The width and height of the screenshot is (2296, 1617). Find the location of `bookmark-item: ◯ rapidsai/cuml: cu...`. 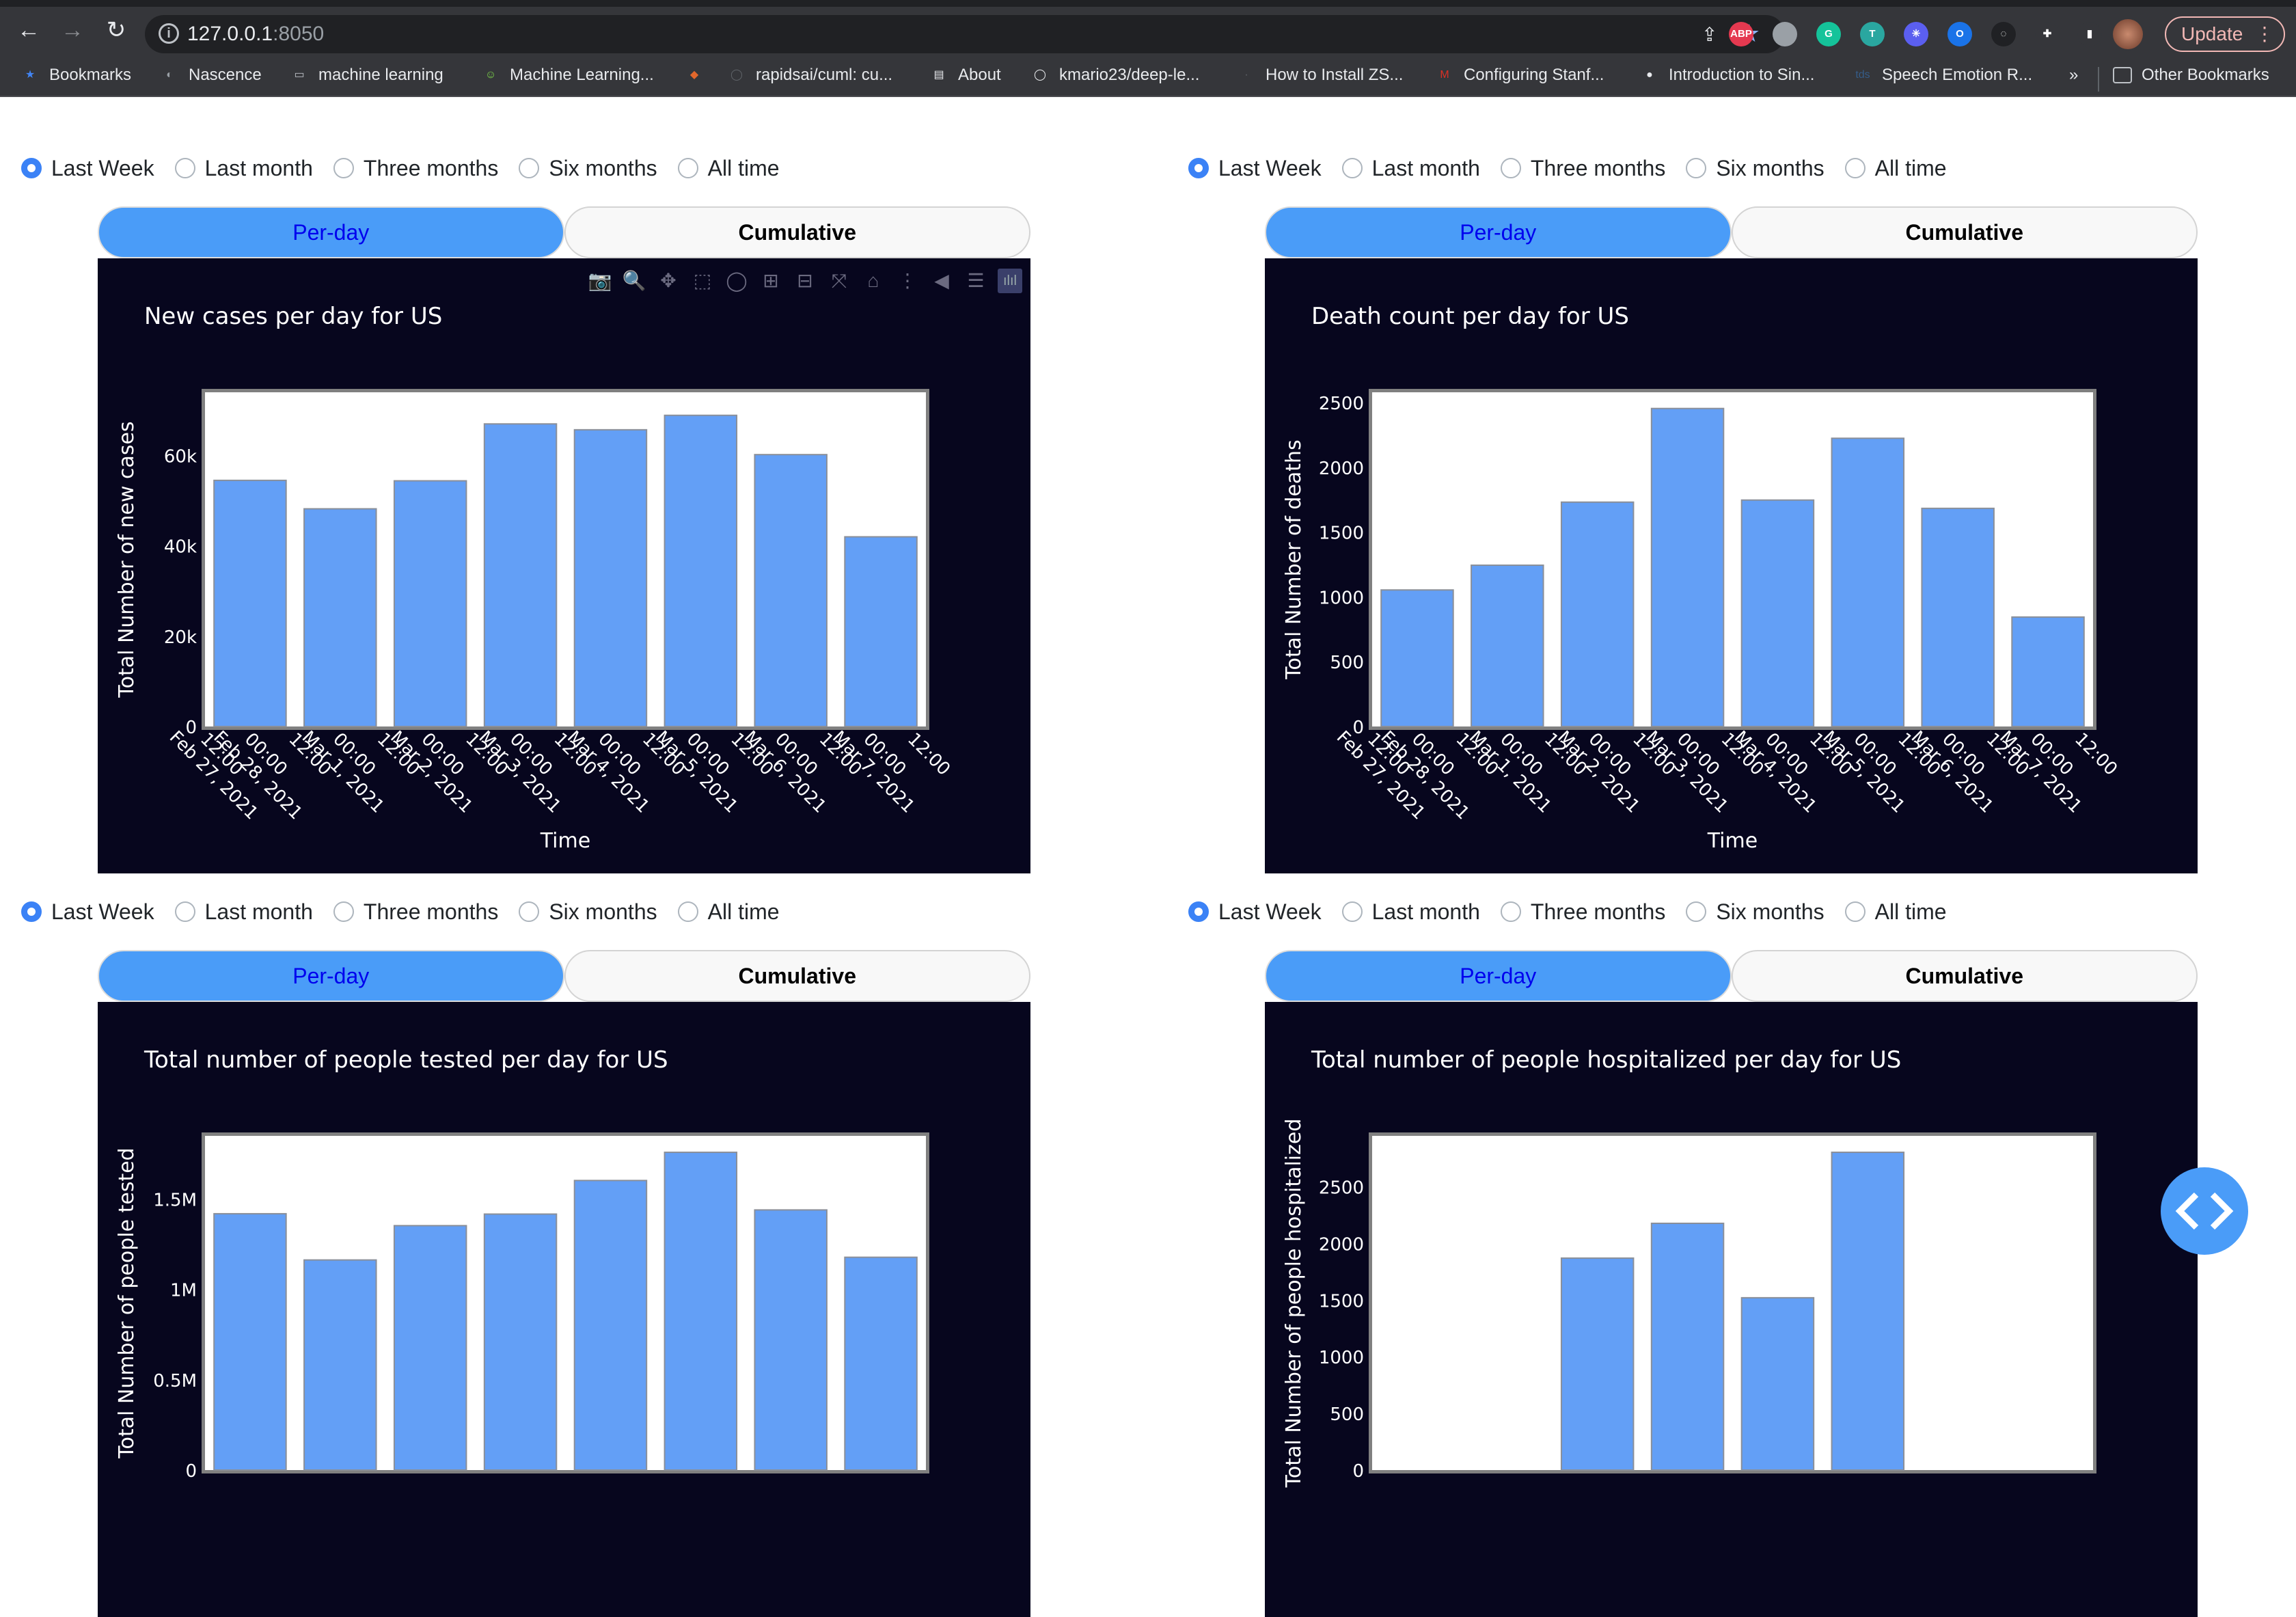

bookmark-item: ◯ rapidsai/cuml: cu... is located at coordinates (809, 75).